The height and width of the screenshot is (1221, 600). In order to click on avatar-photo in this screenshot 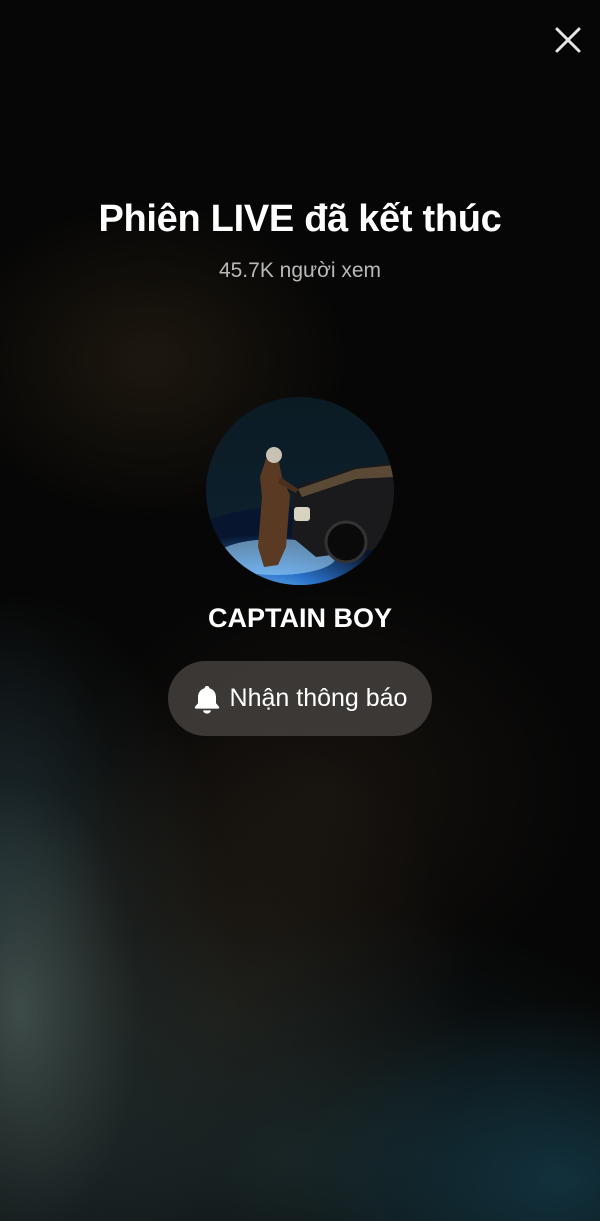, I will do `click(300, 491)`.